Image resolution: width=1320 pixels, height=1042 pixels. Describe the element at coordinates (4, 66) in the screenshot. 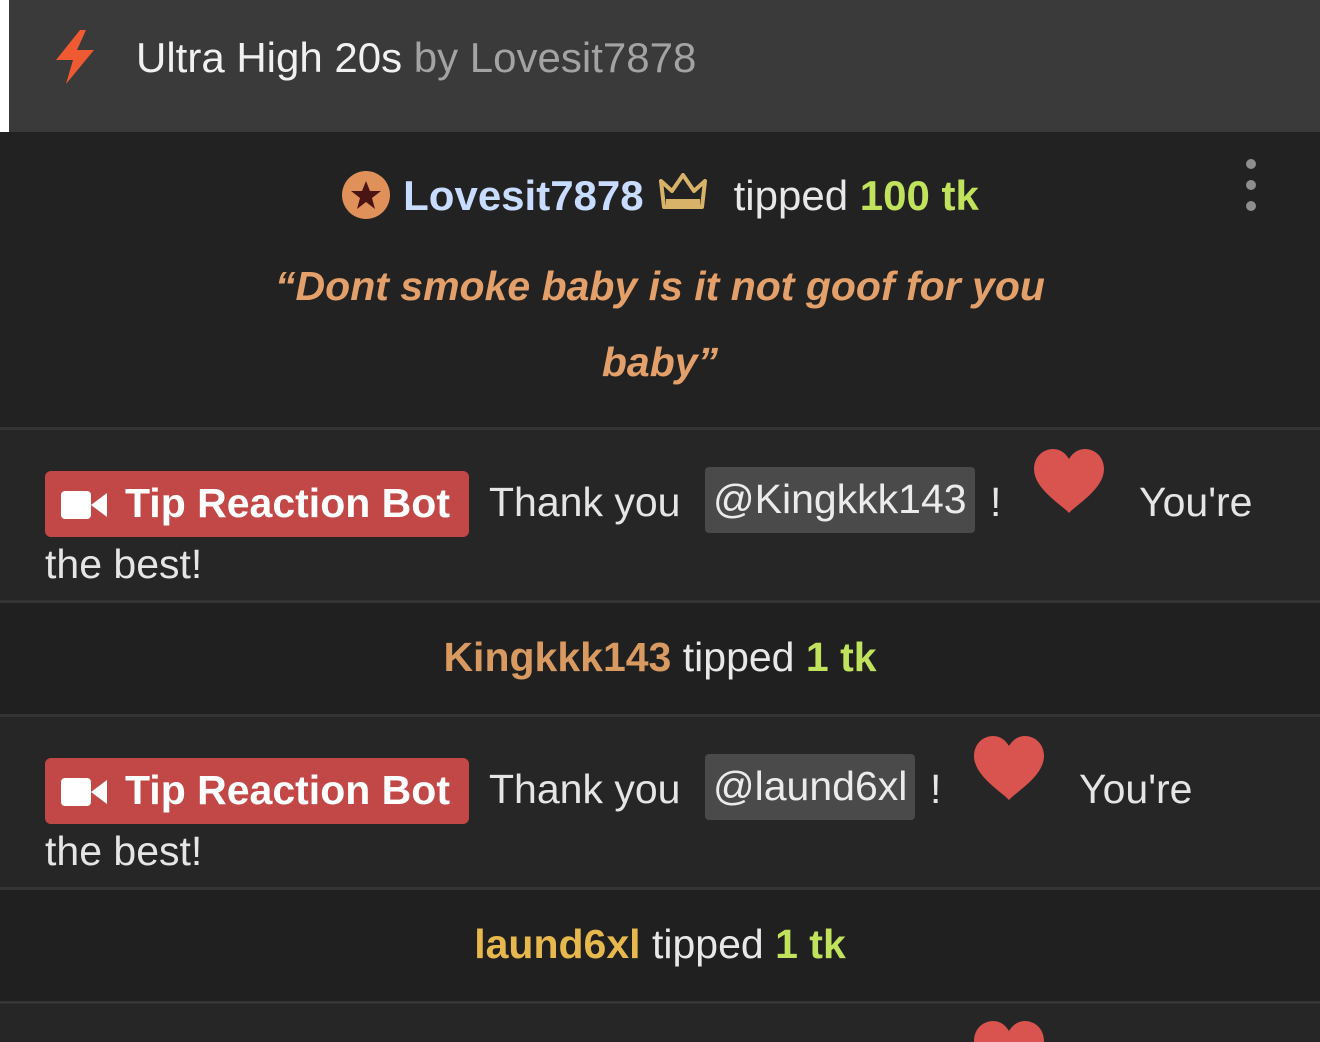

I see `header-edge-highlight` at that location.